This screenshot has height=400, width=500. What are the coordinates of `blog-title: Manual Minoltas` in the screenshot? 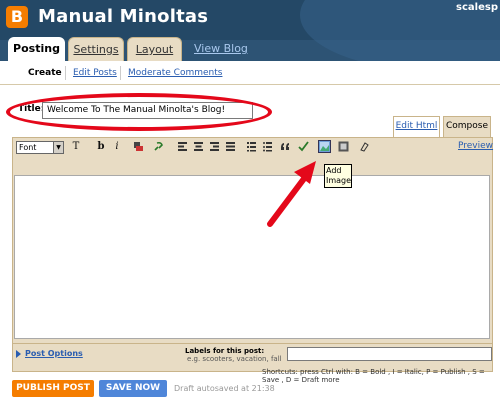 It's located at (123, 16).